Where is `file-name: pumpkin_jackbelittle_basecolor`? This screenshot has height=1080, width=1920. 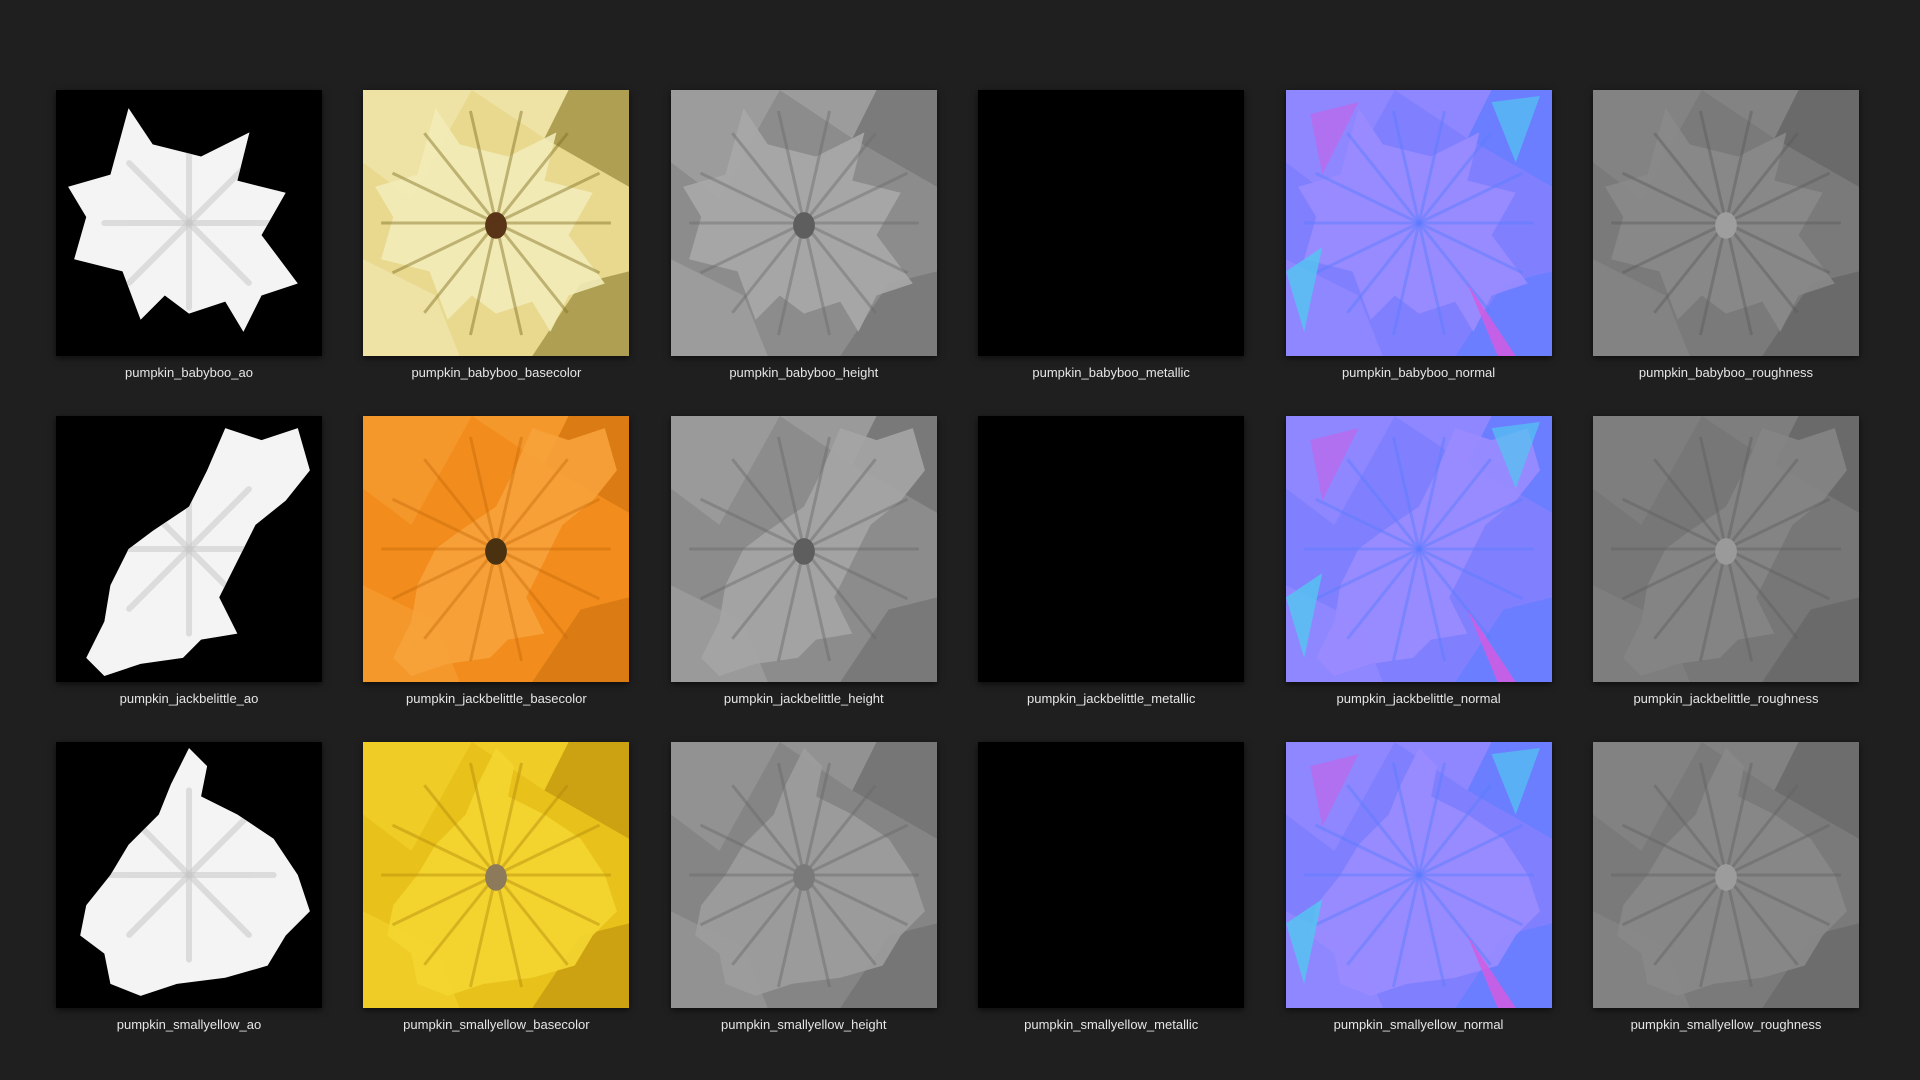
file-name: pumpkin_jackbelittle_basecolor is located at coordinates (496, 699).